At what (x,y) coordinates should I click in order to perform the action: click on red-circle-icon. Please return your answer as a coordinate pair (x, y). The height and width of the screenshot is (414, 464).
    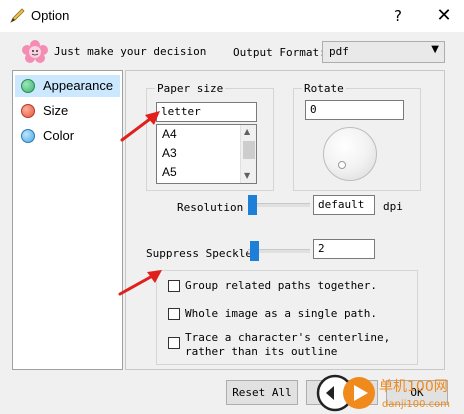
    Looking at the image, I should click on (28, 111).